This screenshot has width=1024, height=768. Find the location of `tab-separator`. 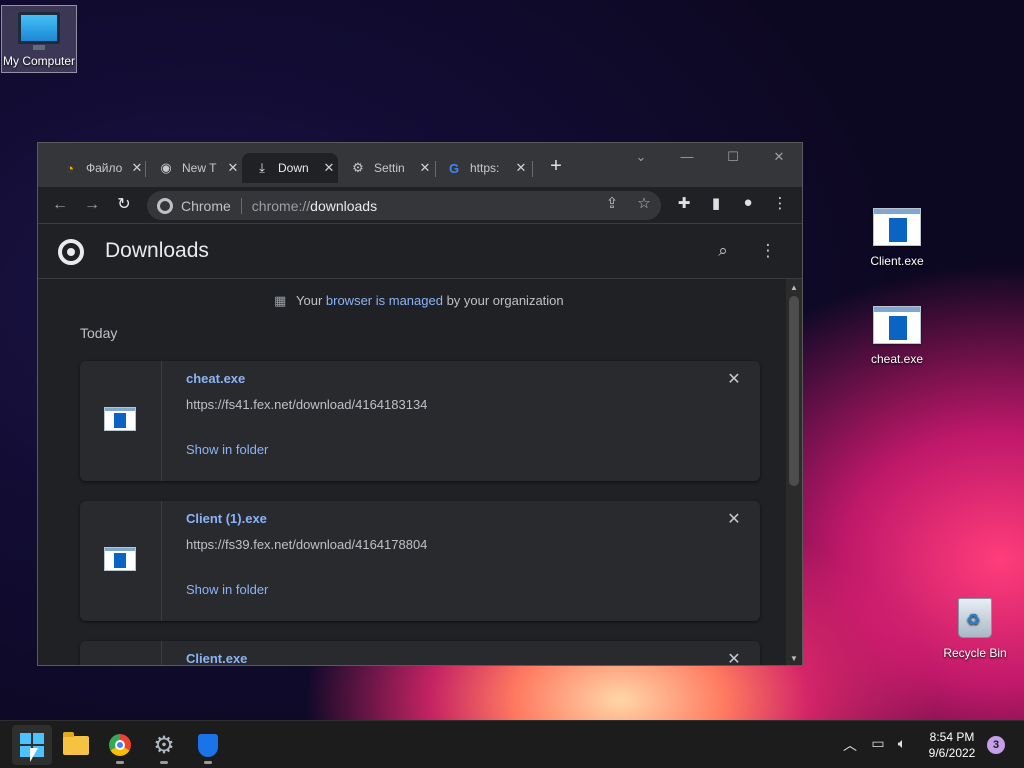

tab-separator is located at coordinates (532, 169).